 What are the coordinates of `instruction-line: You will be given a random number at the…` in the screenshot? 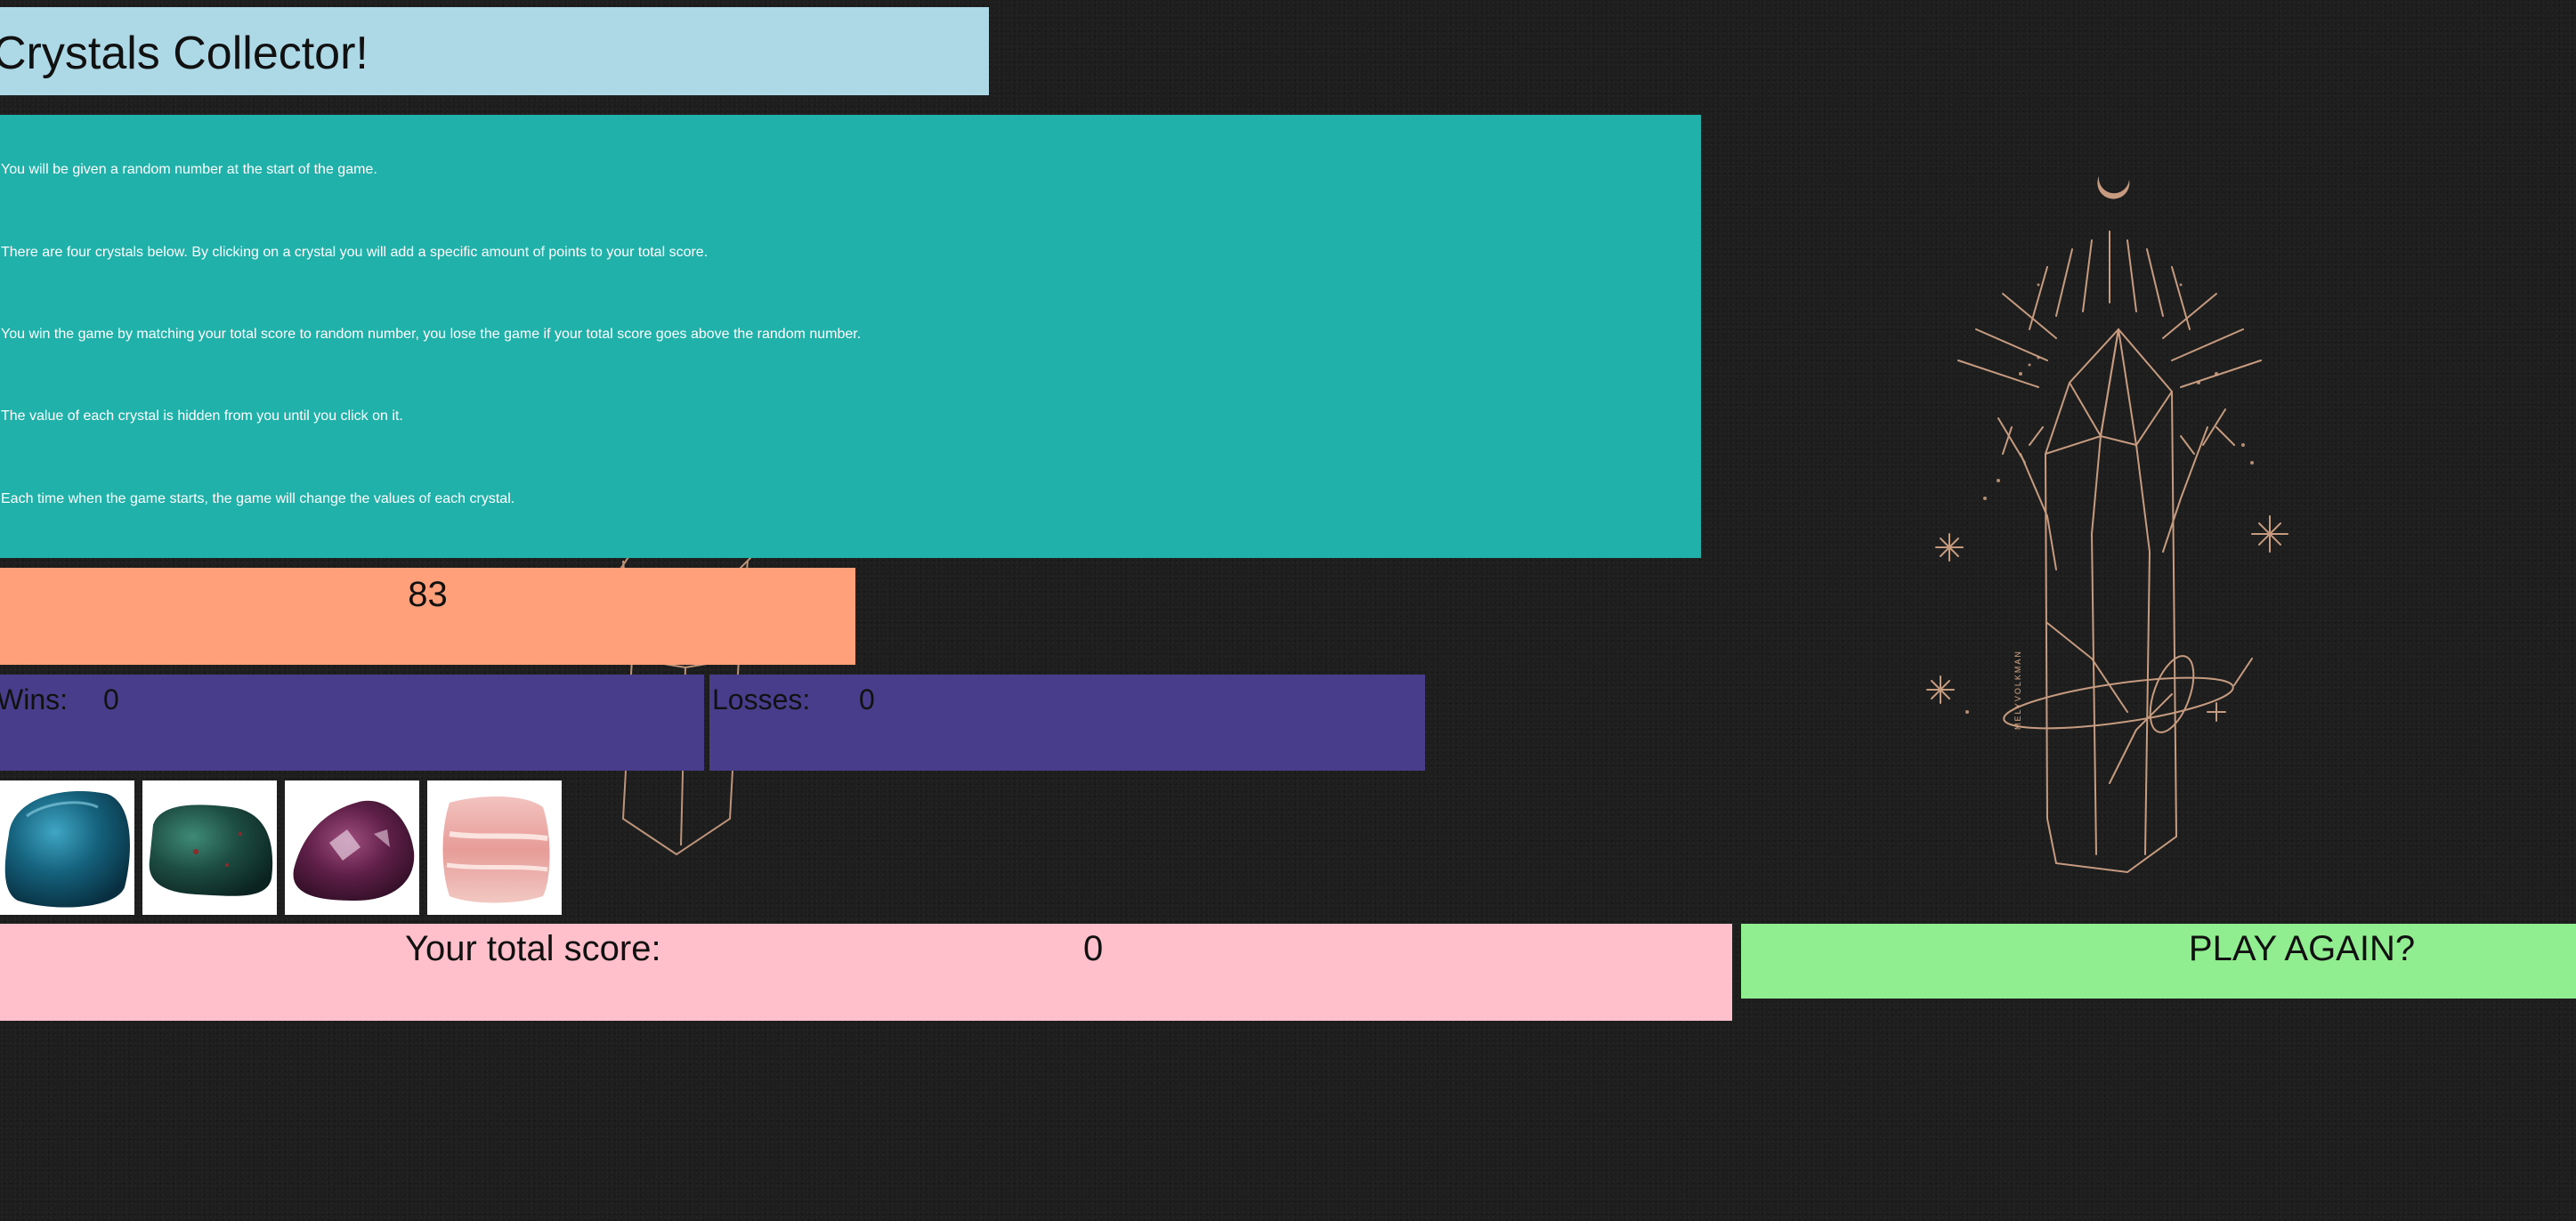 It's located at (189, 169).